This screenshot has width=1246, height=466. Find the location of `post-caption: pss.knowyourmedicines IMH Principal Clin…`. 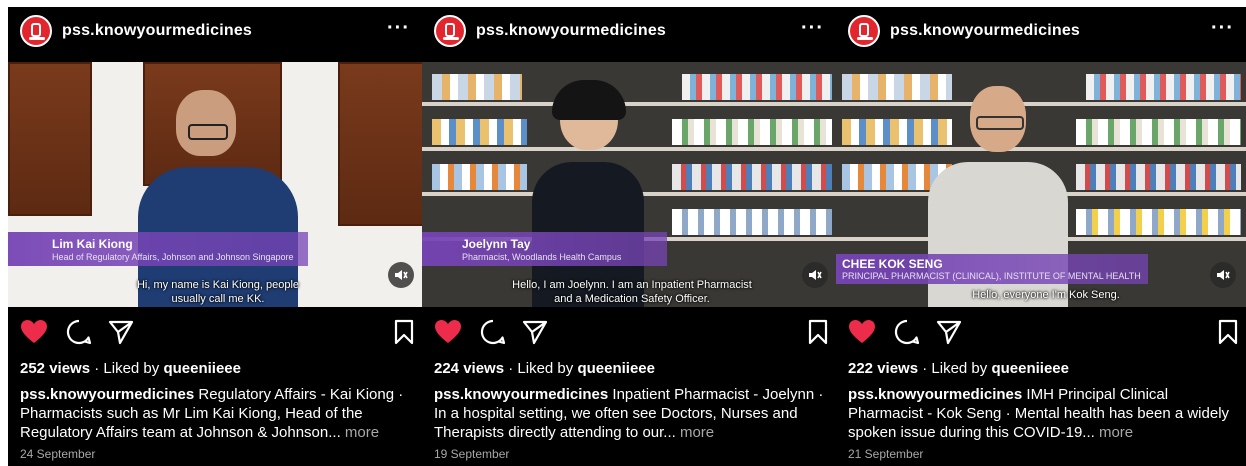

post-caption: pss.knowyourmedicines IMH Principal Clin… is located at coordinates (1041, 413).